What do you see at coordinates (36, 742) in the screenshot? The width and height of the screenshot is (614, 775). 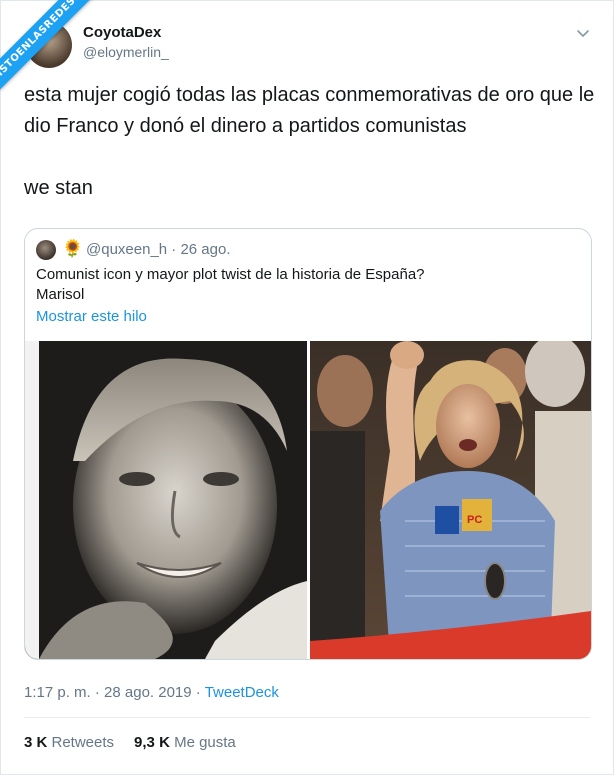 I see `retweets-count: 3 K` at bounding box center [36, 742].